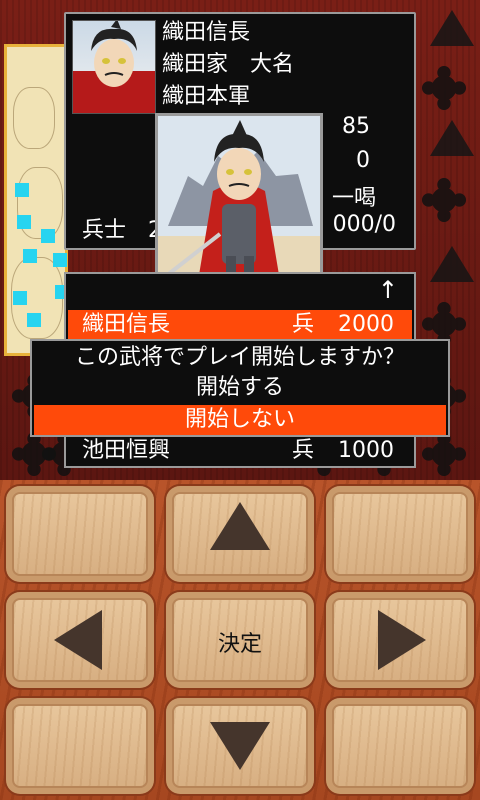 The width and height of the screenshot is (480, 800). Describe the element at coordinates (206, 32) in the screenshot. I see `general-name: 織田信長` at that location.